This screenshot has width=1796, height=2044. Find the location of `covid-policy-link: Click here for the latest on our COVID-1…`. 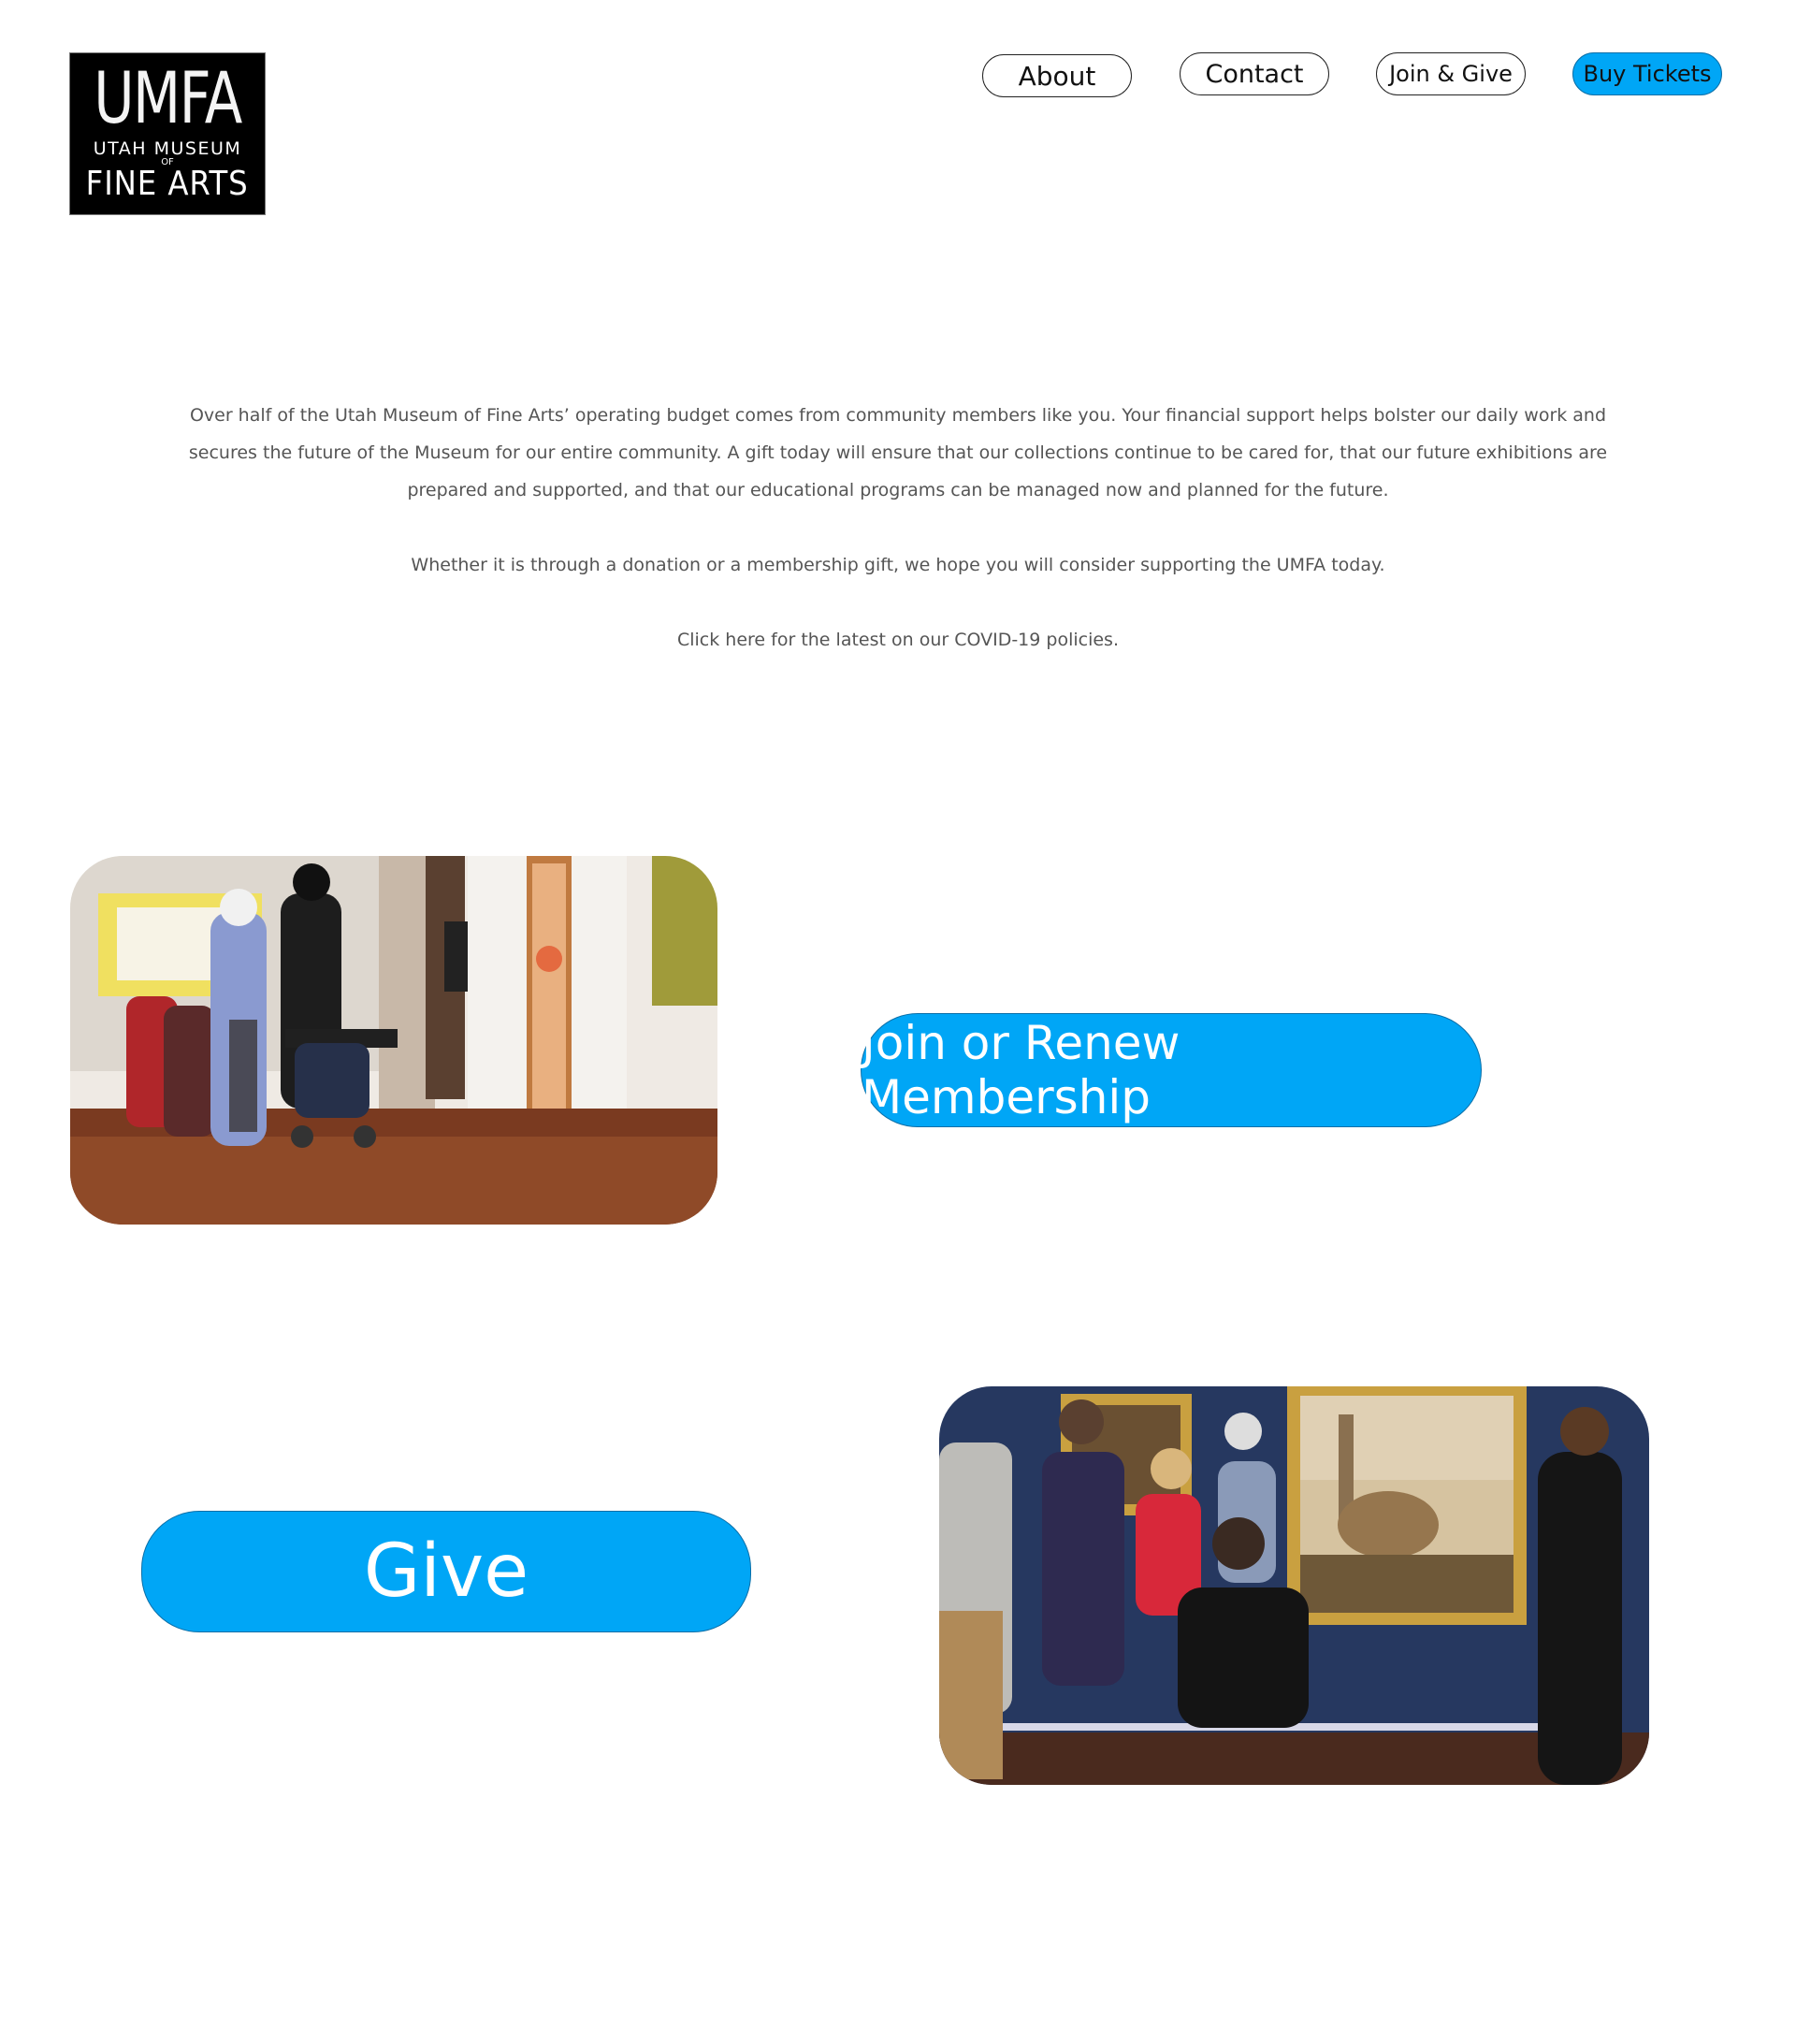

covid-policy-link: Click here for the latest on our COVID-1… is located at coordinates (898, 640).